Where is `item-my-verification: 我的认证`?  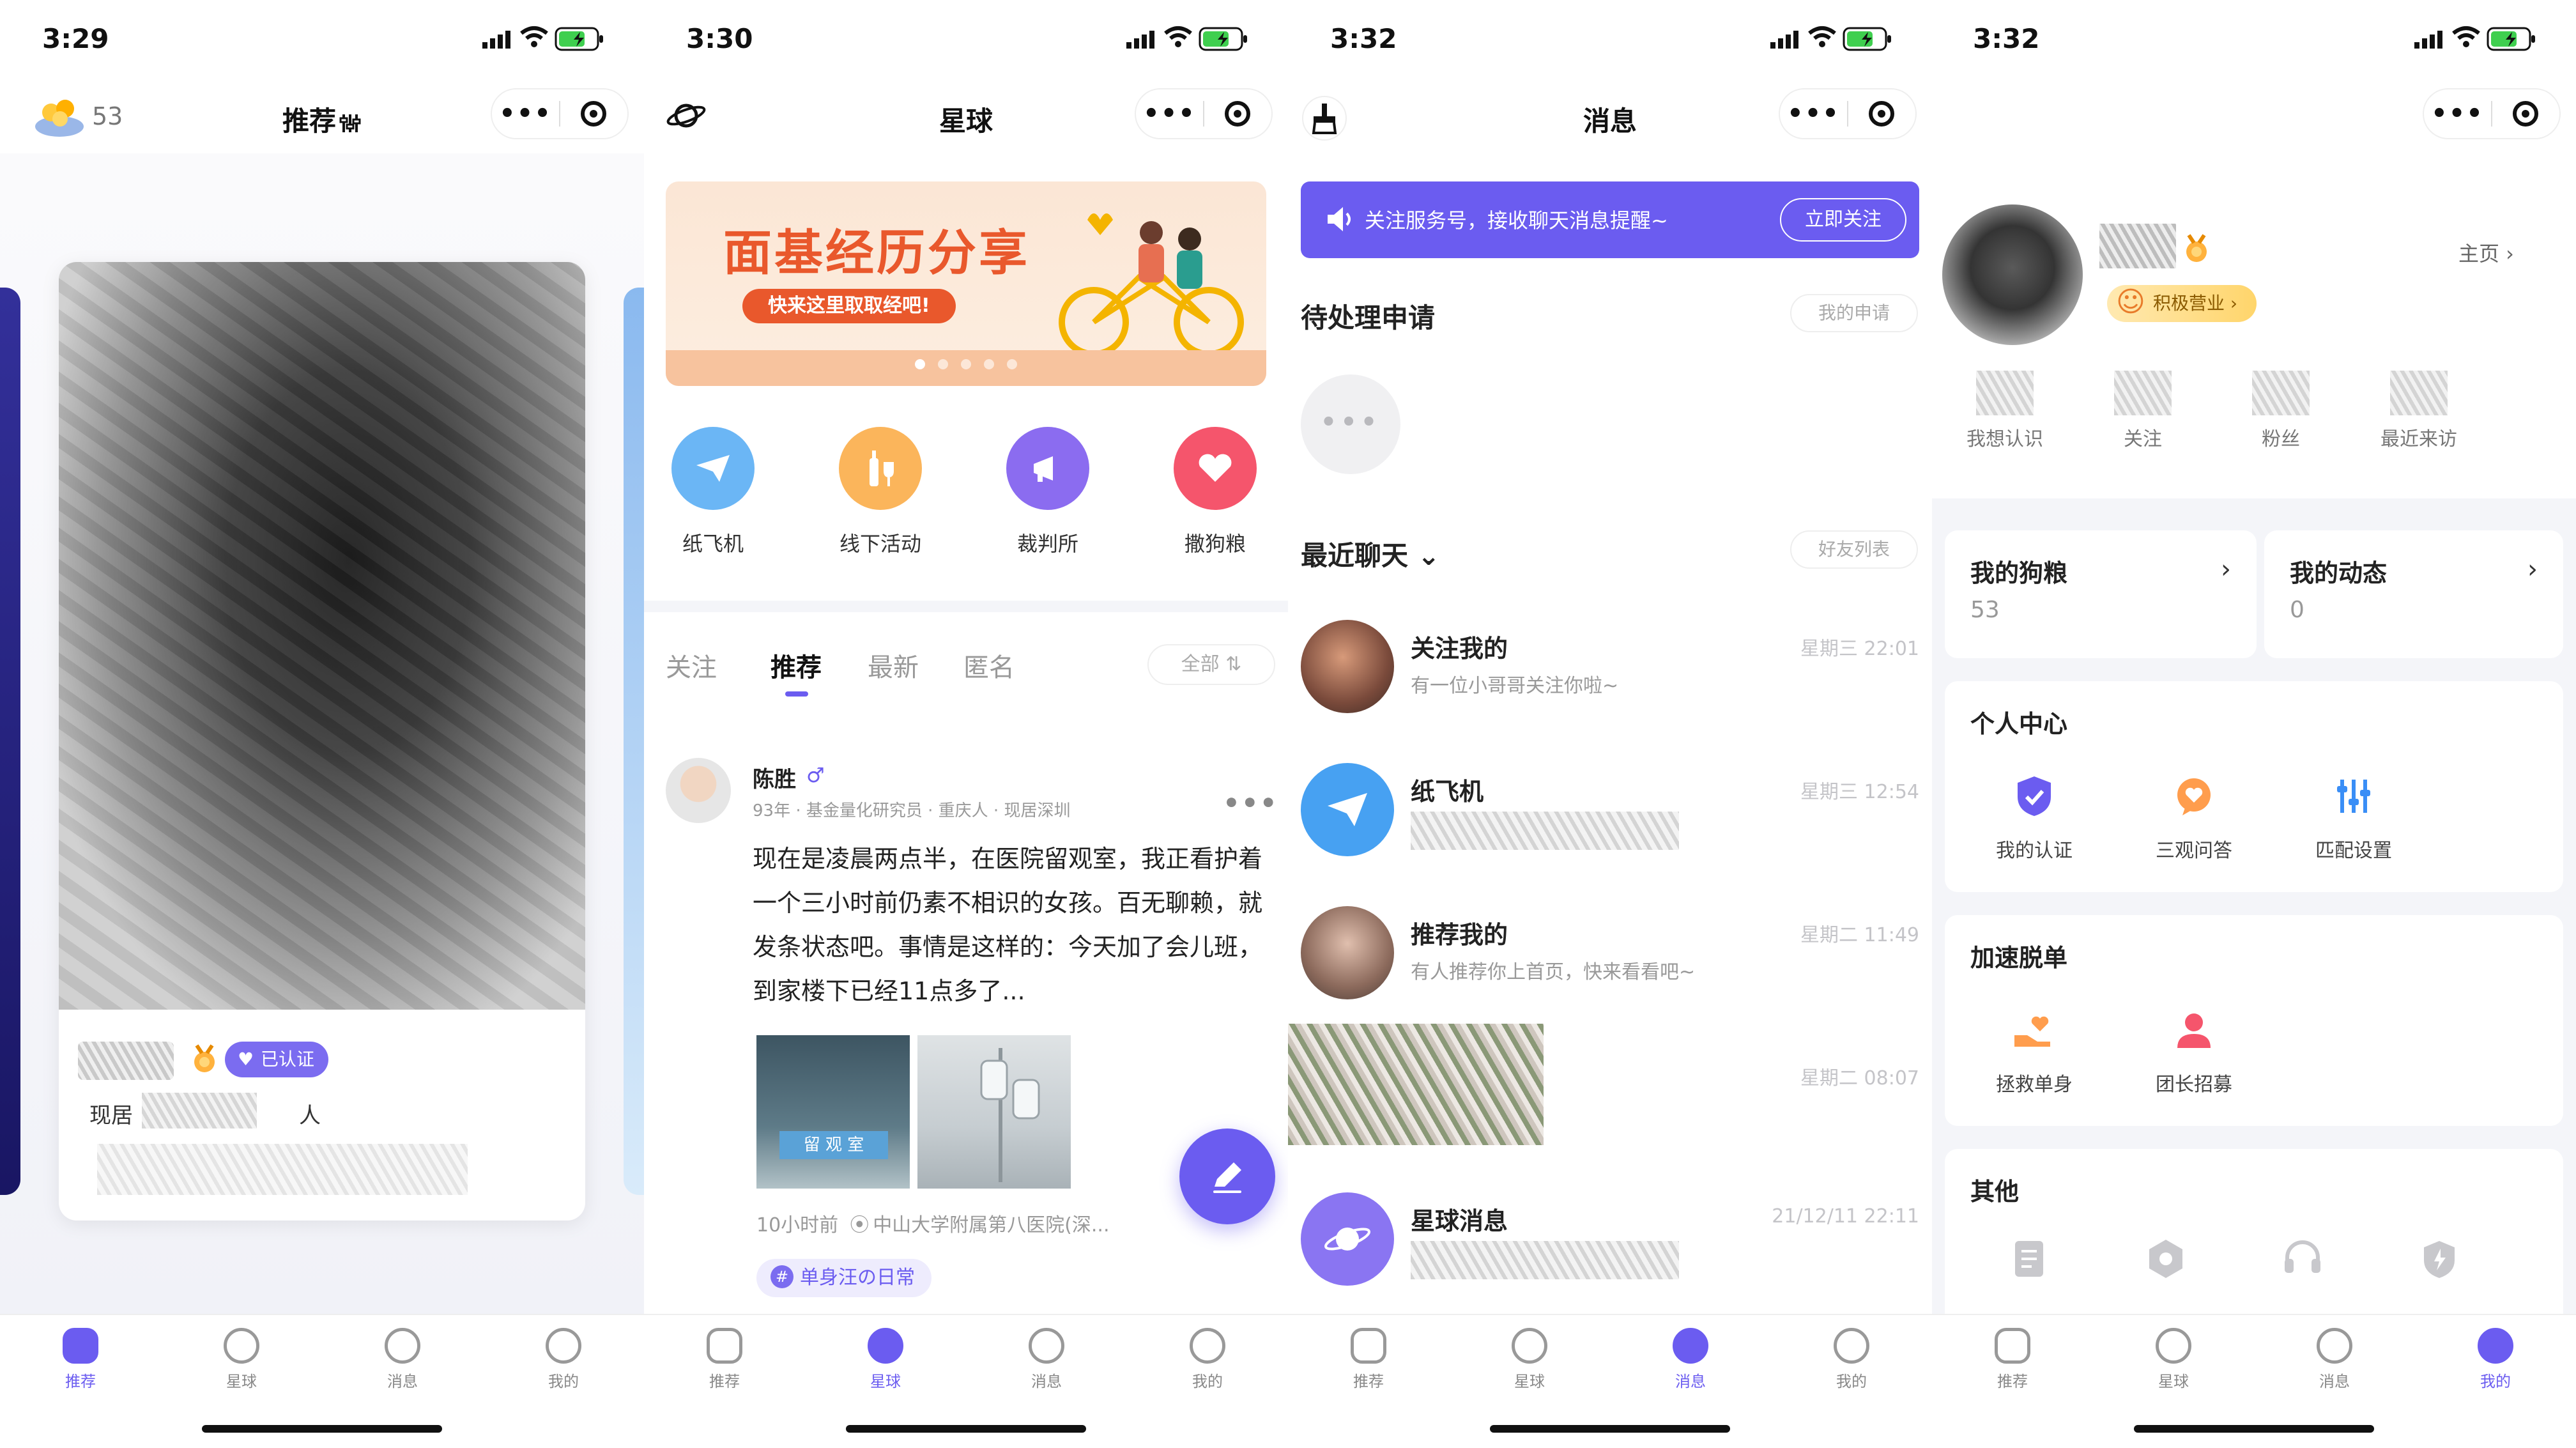
item-my-verification: 我的认证 is located at coordinates (2034, 817).